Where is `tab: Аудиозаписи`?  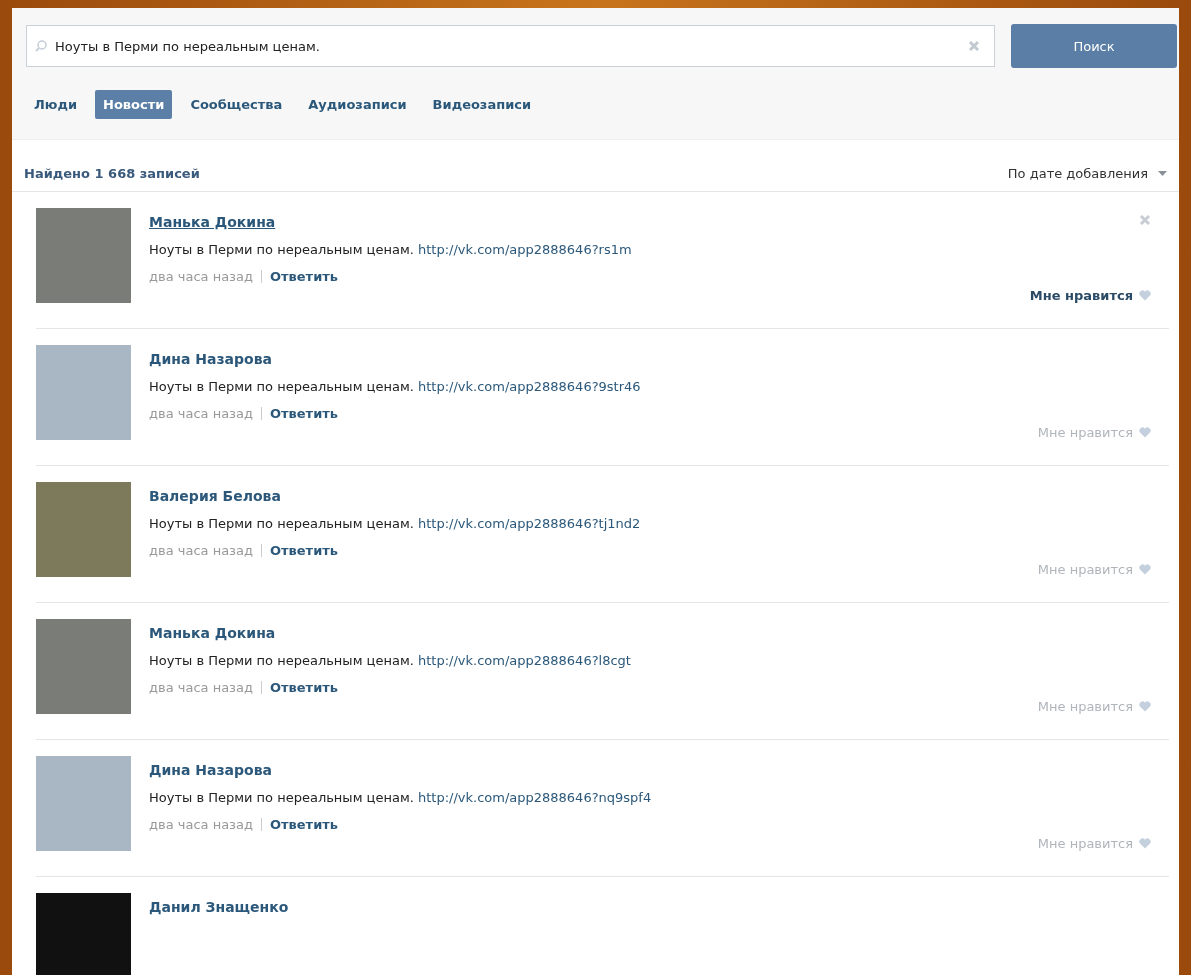
tab: Аудиозаписи is located at coordinates (357, 104).